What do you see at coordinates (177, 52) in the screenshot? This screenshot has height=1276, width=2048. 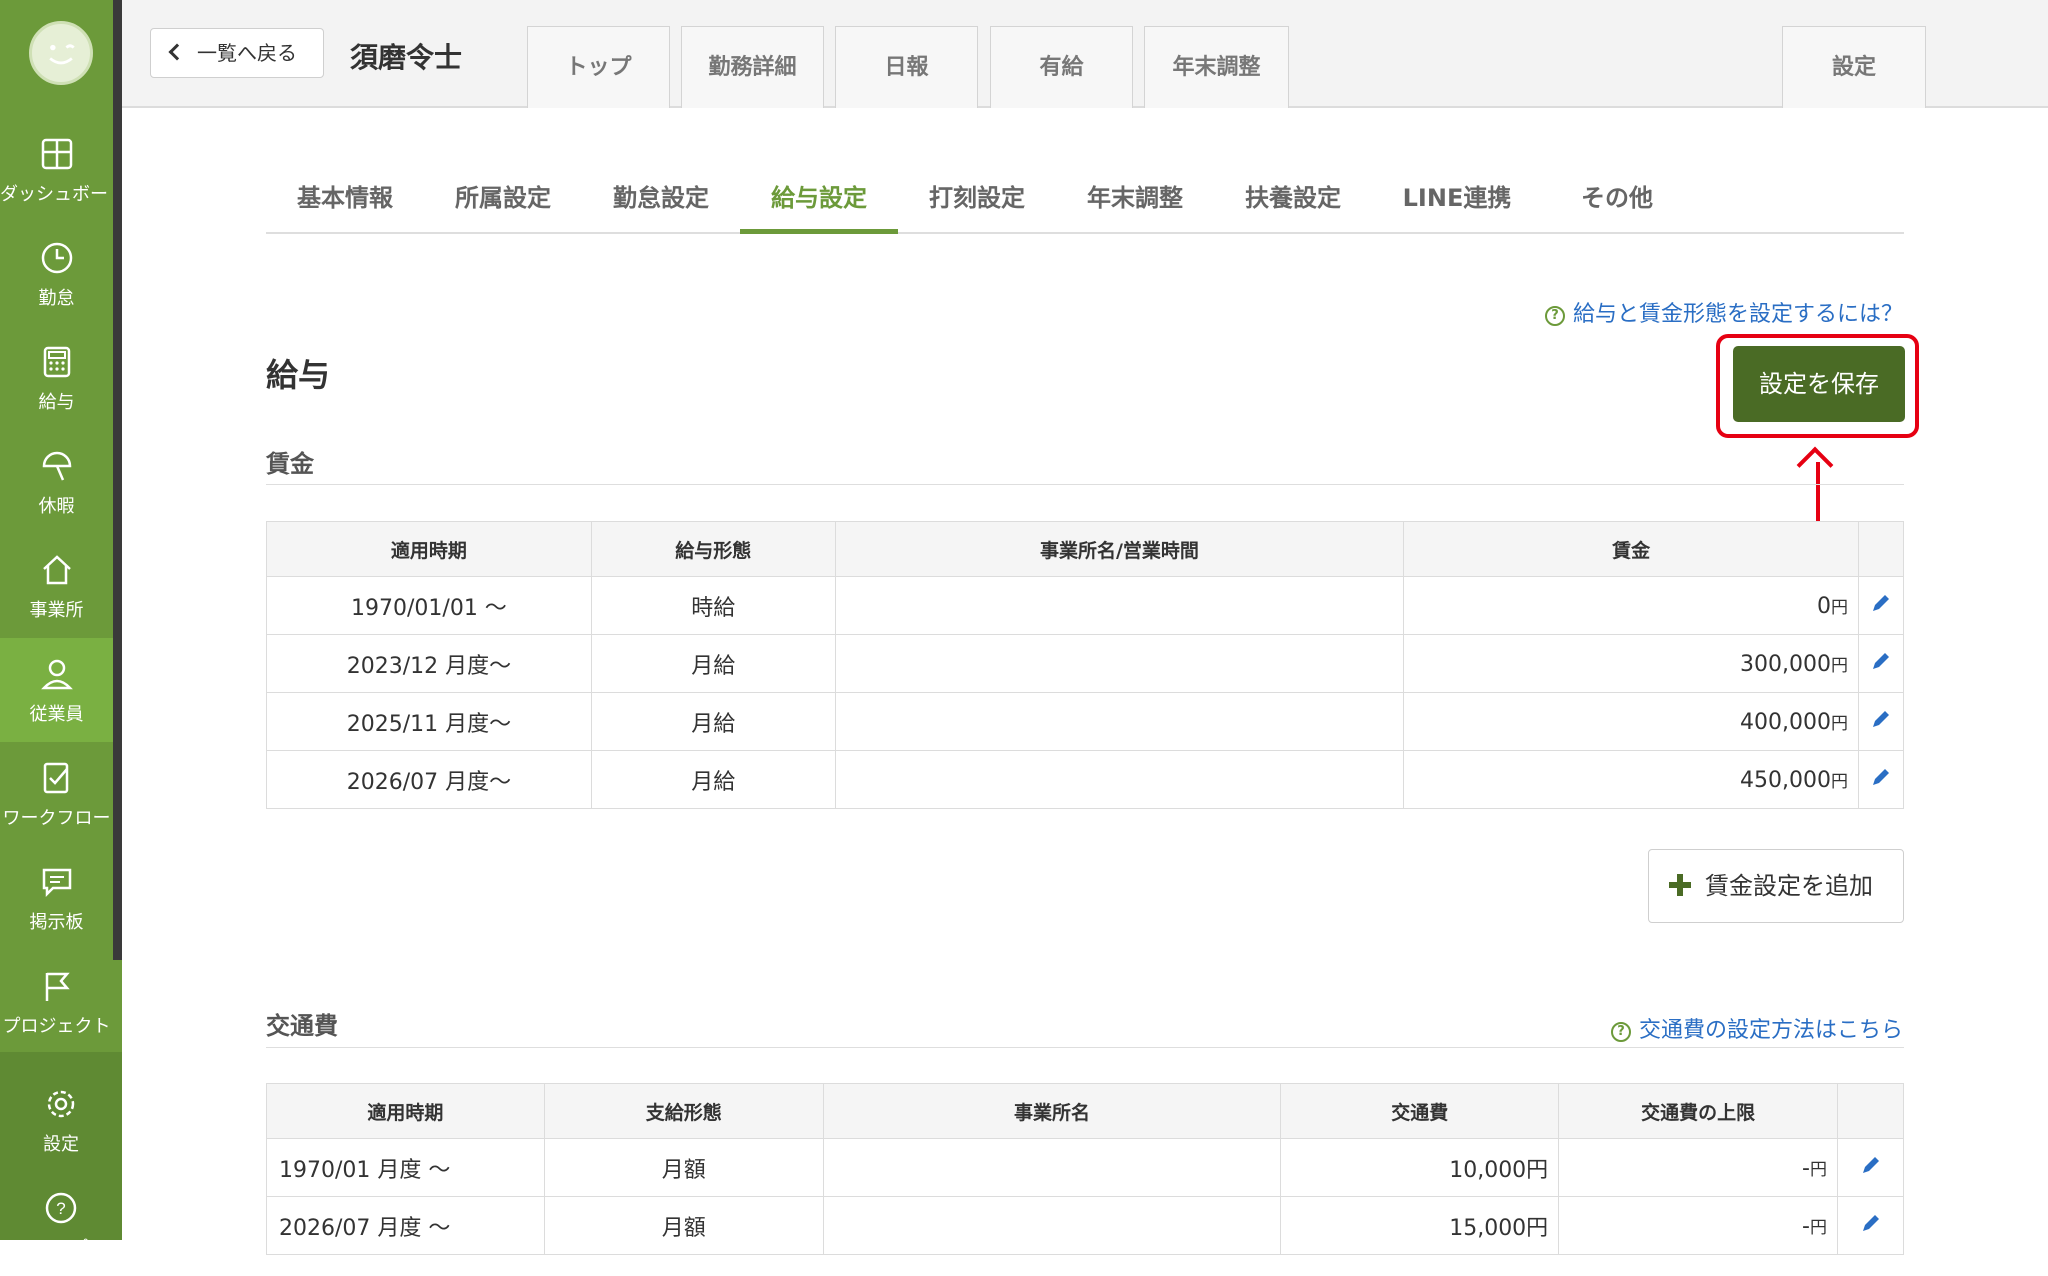 I see `chevron-left-icon` at bounding box center [177, 52].